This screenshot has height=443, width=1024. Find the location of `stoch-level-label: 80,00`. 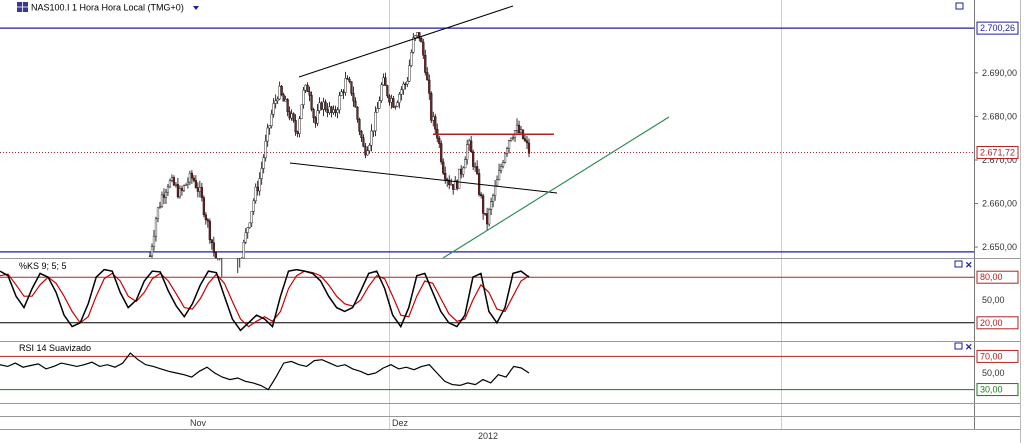

stoch-level-label: 80,00 is located at coordinates (991, 277).